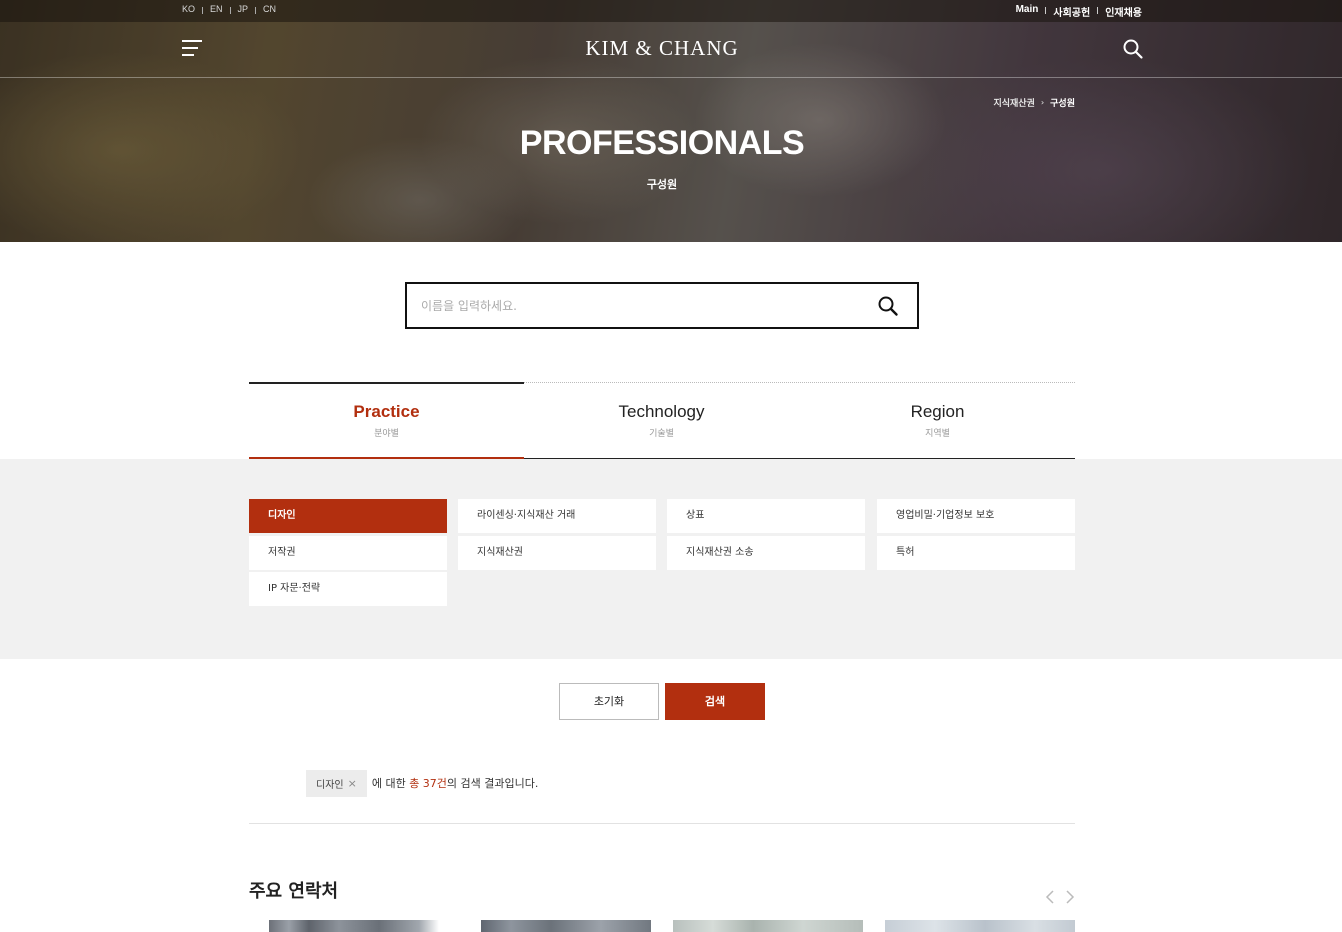  What do you see at coordinates (216, 9) in the screenshot?
I see `lang-en: EN` at bounding box center [216, 9].